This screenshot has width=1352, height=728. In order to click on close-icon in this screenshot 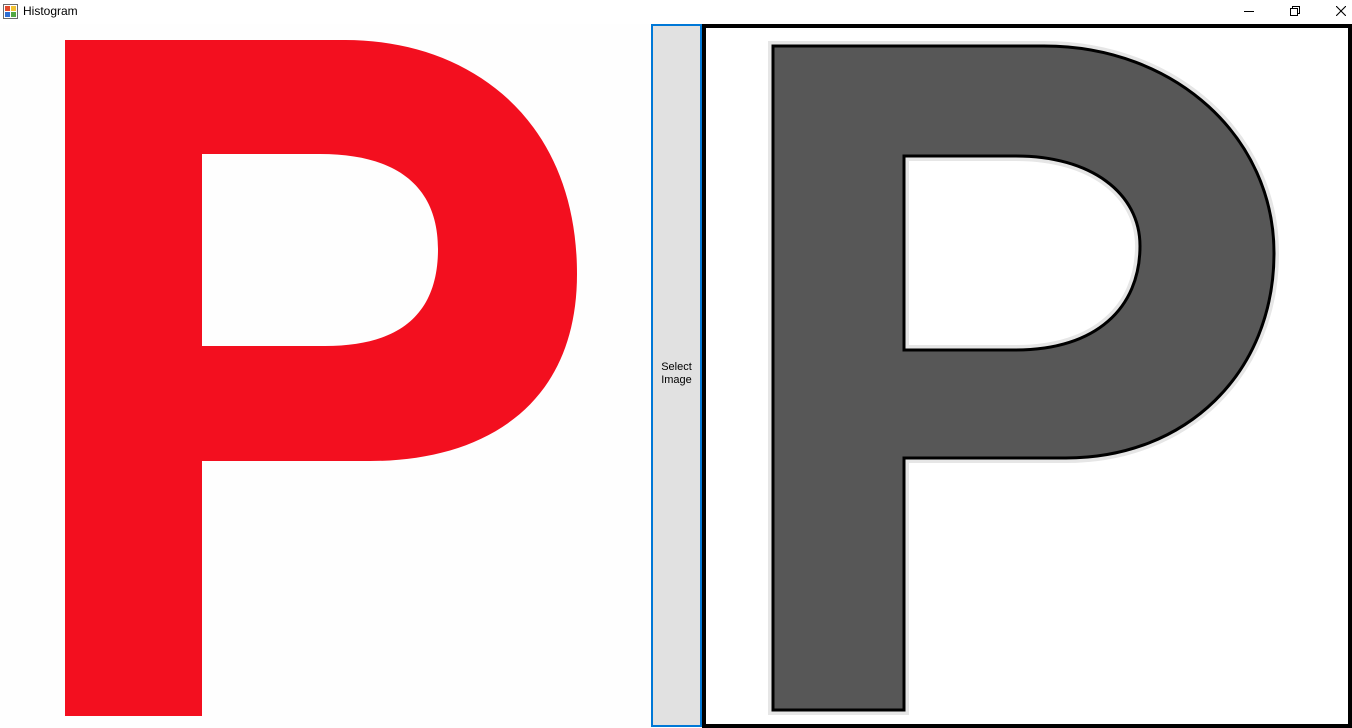, I will do `click(1341, 11)`.